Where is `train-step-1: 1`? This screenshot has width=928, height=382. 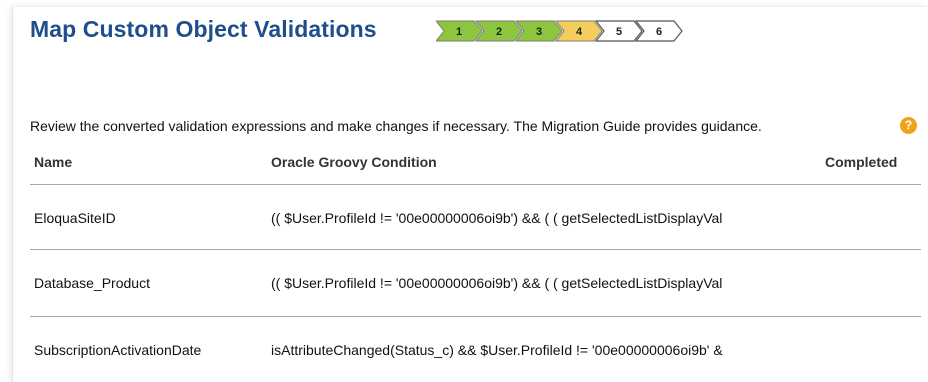 train-step-1: 1 is located at coordinates (459, 31).